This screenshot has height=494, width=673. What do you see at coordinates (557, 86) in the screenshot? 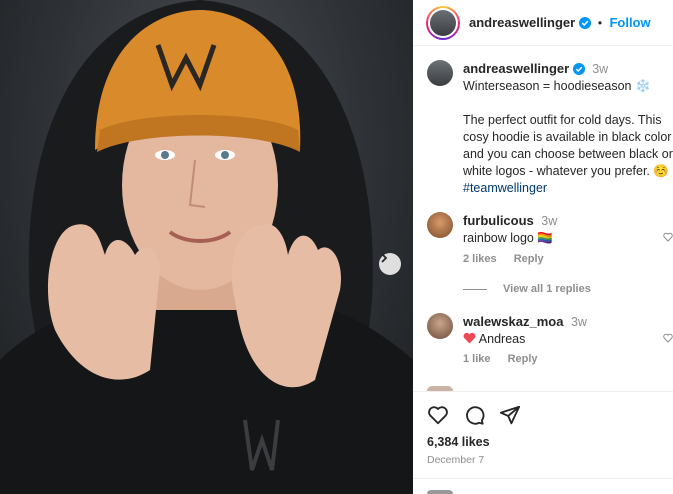
I see `caption-line-1: Winterseason = hoodieseason ❄️` at bounding box center [557, 86].